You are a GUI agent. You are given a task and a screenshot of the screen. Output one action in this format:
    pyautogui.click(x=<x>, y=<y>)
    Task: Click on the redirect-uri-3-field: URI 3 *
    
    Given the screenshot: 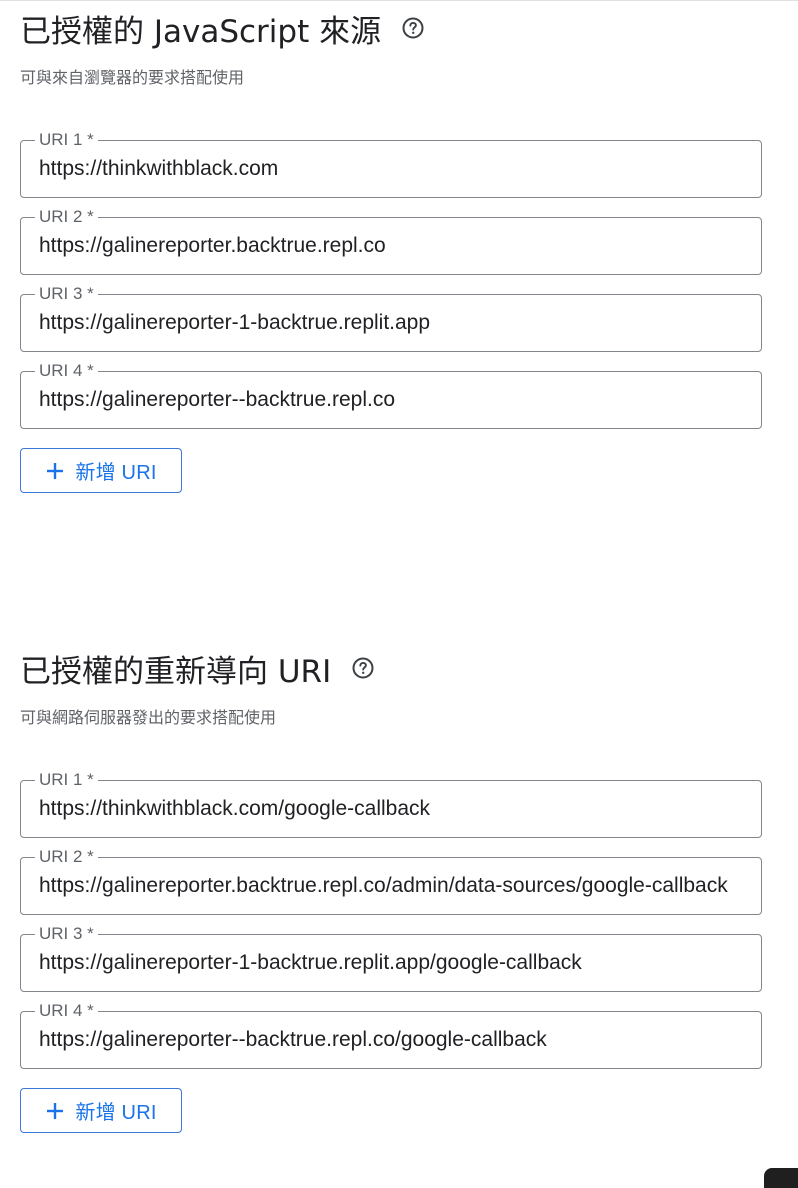 What is the action you would take?
    pyautogui.click(x=391, y=957)
    